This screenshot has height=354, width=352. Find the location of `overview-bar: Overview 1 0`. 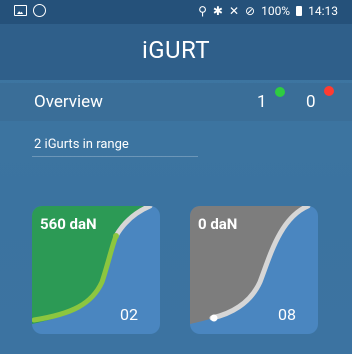

overview-bar: Overview 1 0 is located at coordinates (176, 102).